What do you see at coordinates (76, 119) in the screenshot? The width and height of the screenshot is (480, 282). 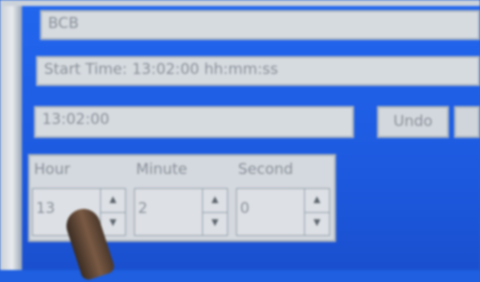 I see `time-display-value: 13:02:00` at bounding box center [76, 119].